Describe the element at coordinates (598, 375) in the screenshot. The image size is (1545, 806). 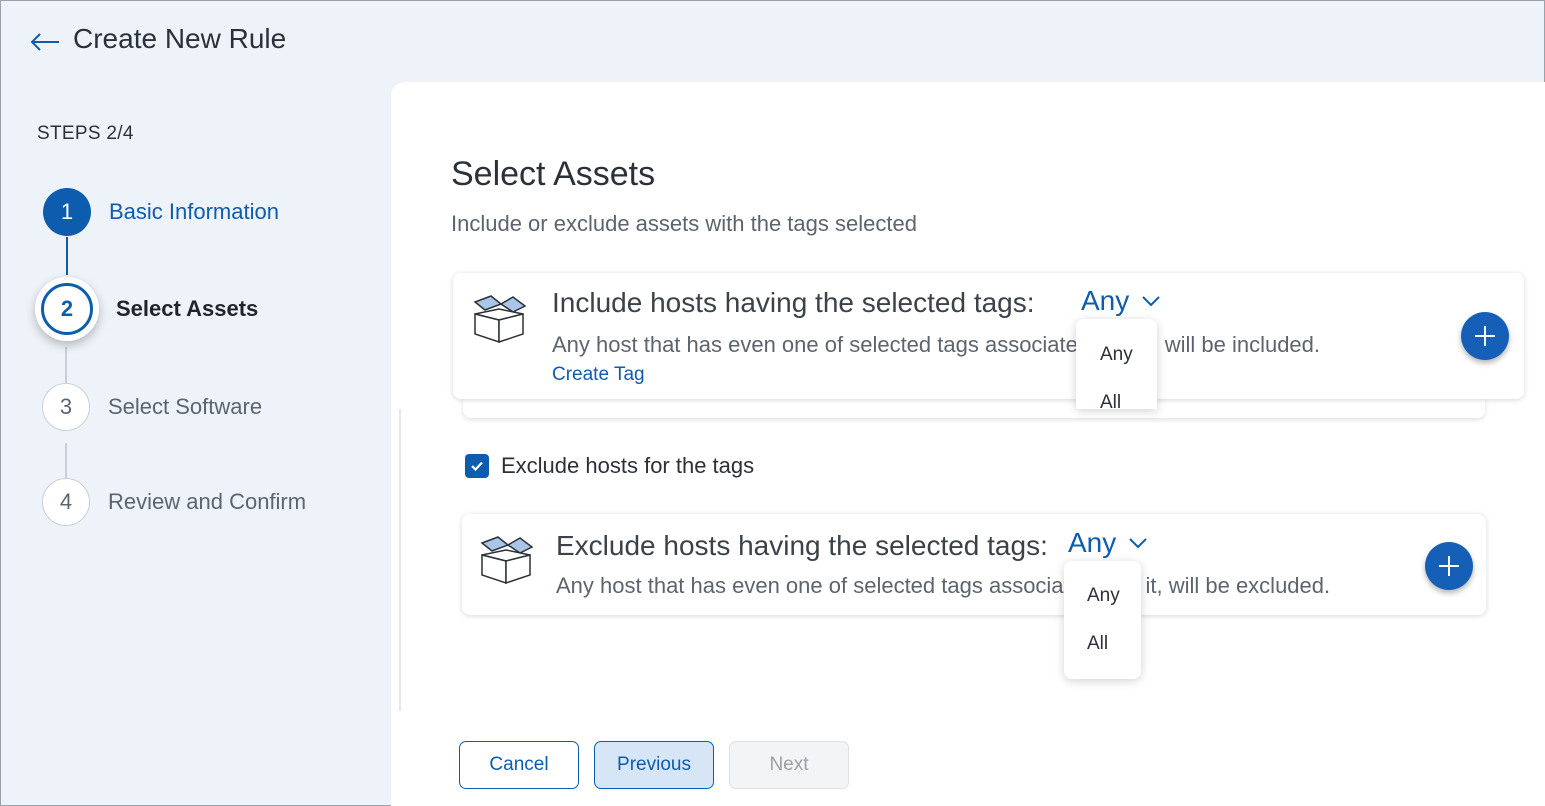
I see `create-tag-link: Create Tag` at that location.